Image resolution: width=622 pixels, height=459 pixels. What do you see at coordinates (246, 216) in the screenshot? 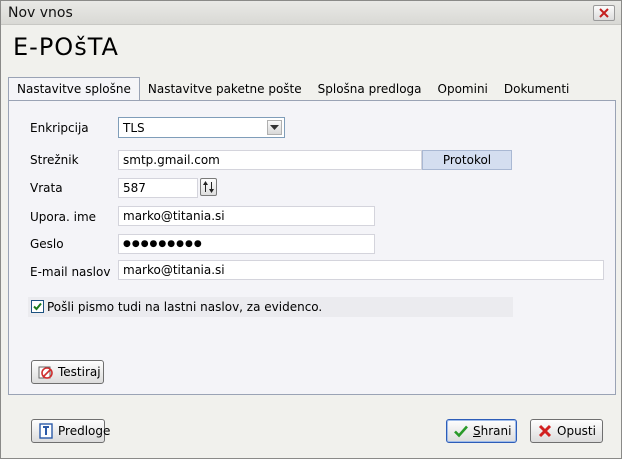
I see `username-input: marko@titania.si` at bounding box center [246, 216].